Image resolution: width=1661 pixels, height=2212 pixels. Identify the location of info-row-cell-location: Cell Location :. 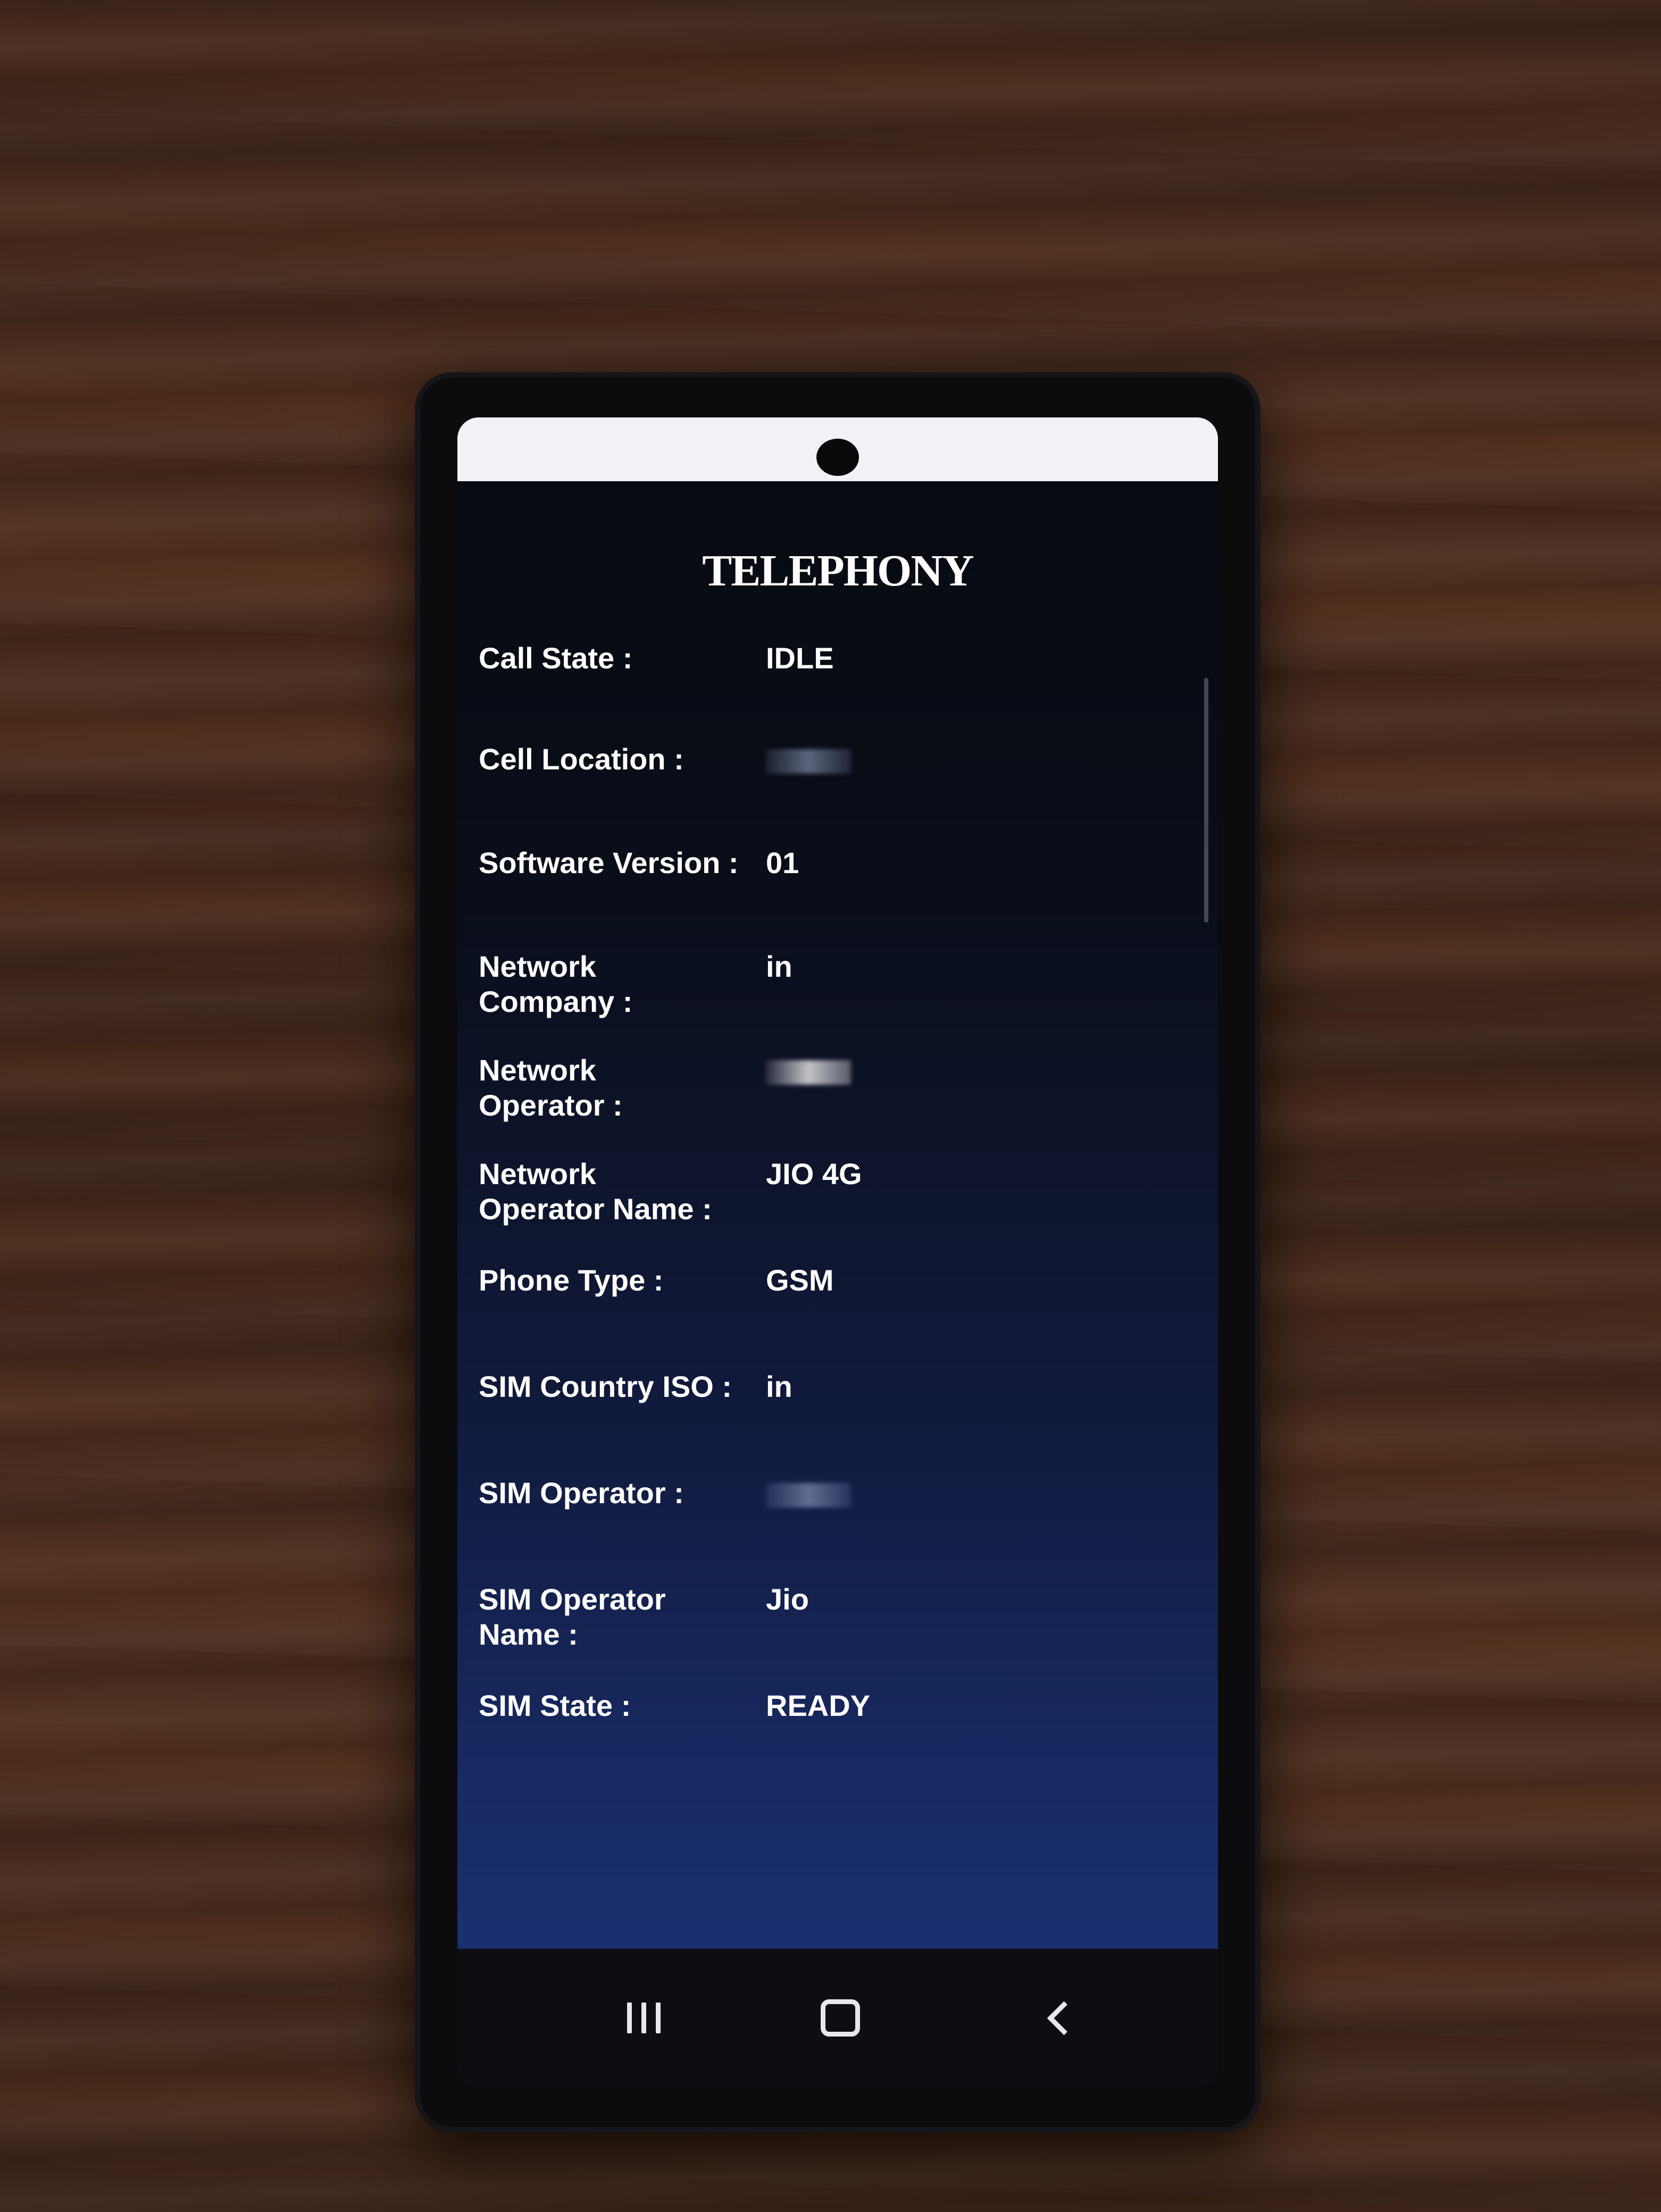
(825, 784).